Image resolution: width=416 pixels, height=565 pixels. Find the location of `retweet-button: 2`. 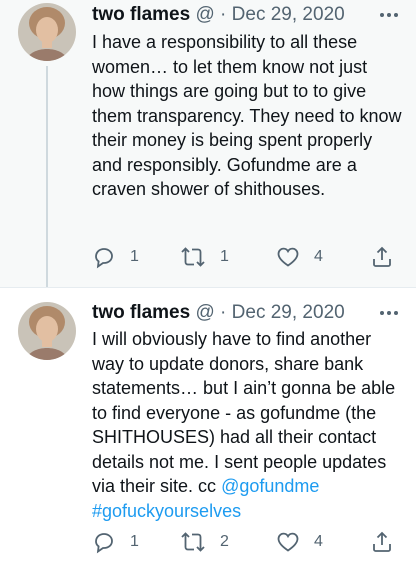

retweet-button: 2 is located at coordinates (204, 542).